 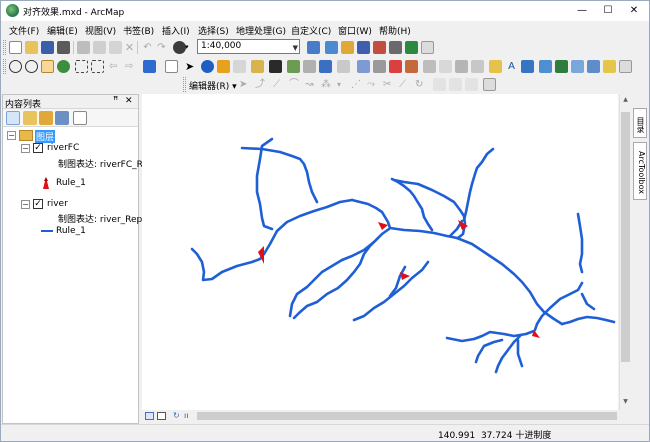 What do you see at coordinates (309, 66) in the screenshot?
I see `time-slider-icon` at bounding box center [309, 66].